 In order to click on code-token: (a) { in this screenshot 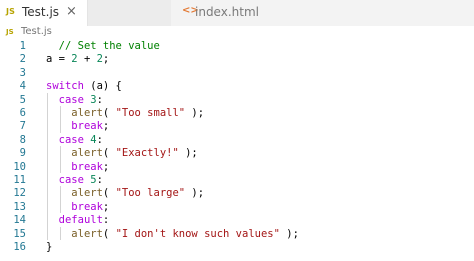, I will do `click(102, 86)`.